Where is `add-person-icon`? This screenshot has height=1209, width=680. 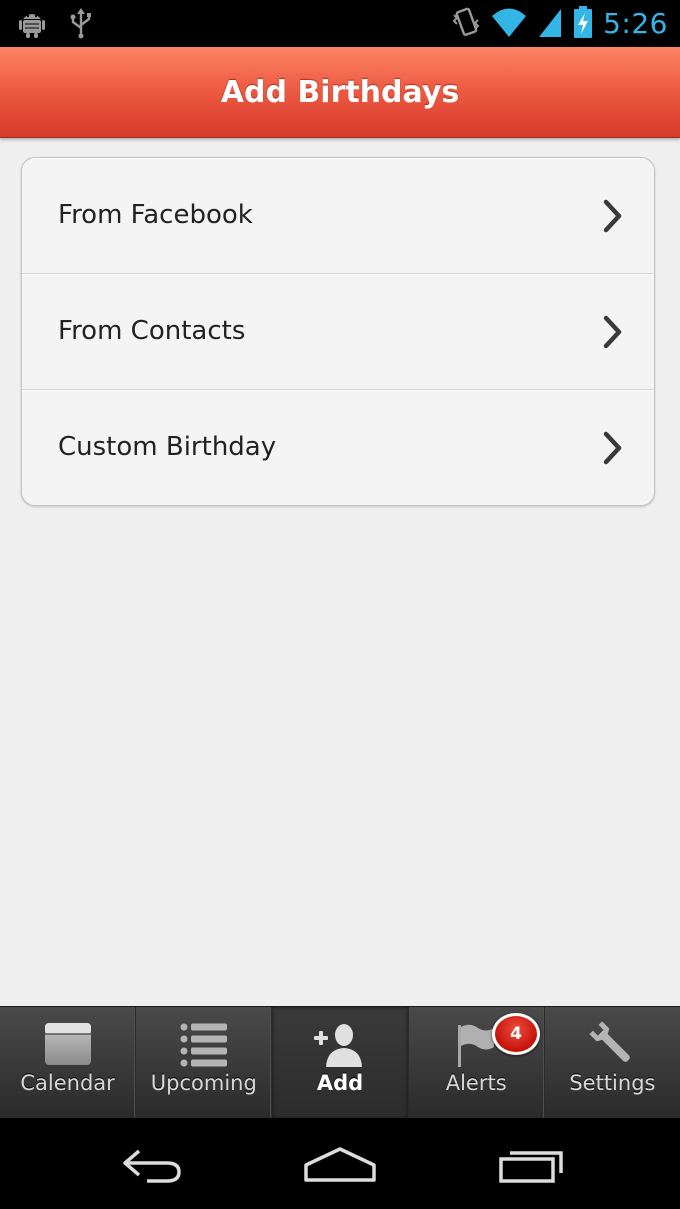 add-person-icon is located at coordinates (338, 1045).